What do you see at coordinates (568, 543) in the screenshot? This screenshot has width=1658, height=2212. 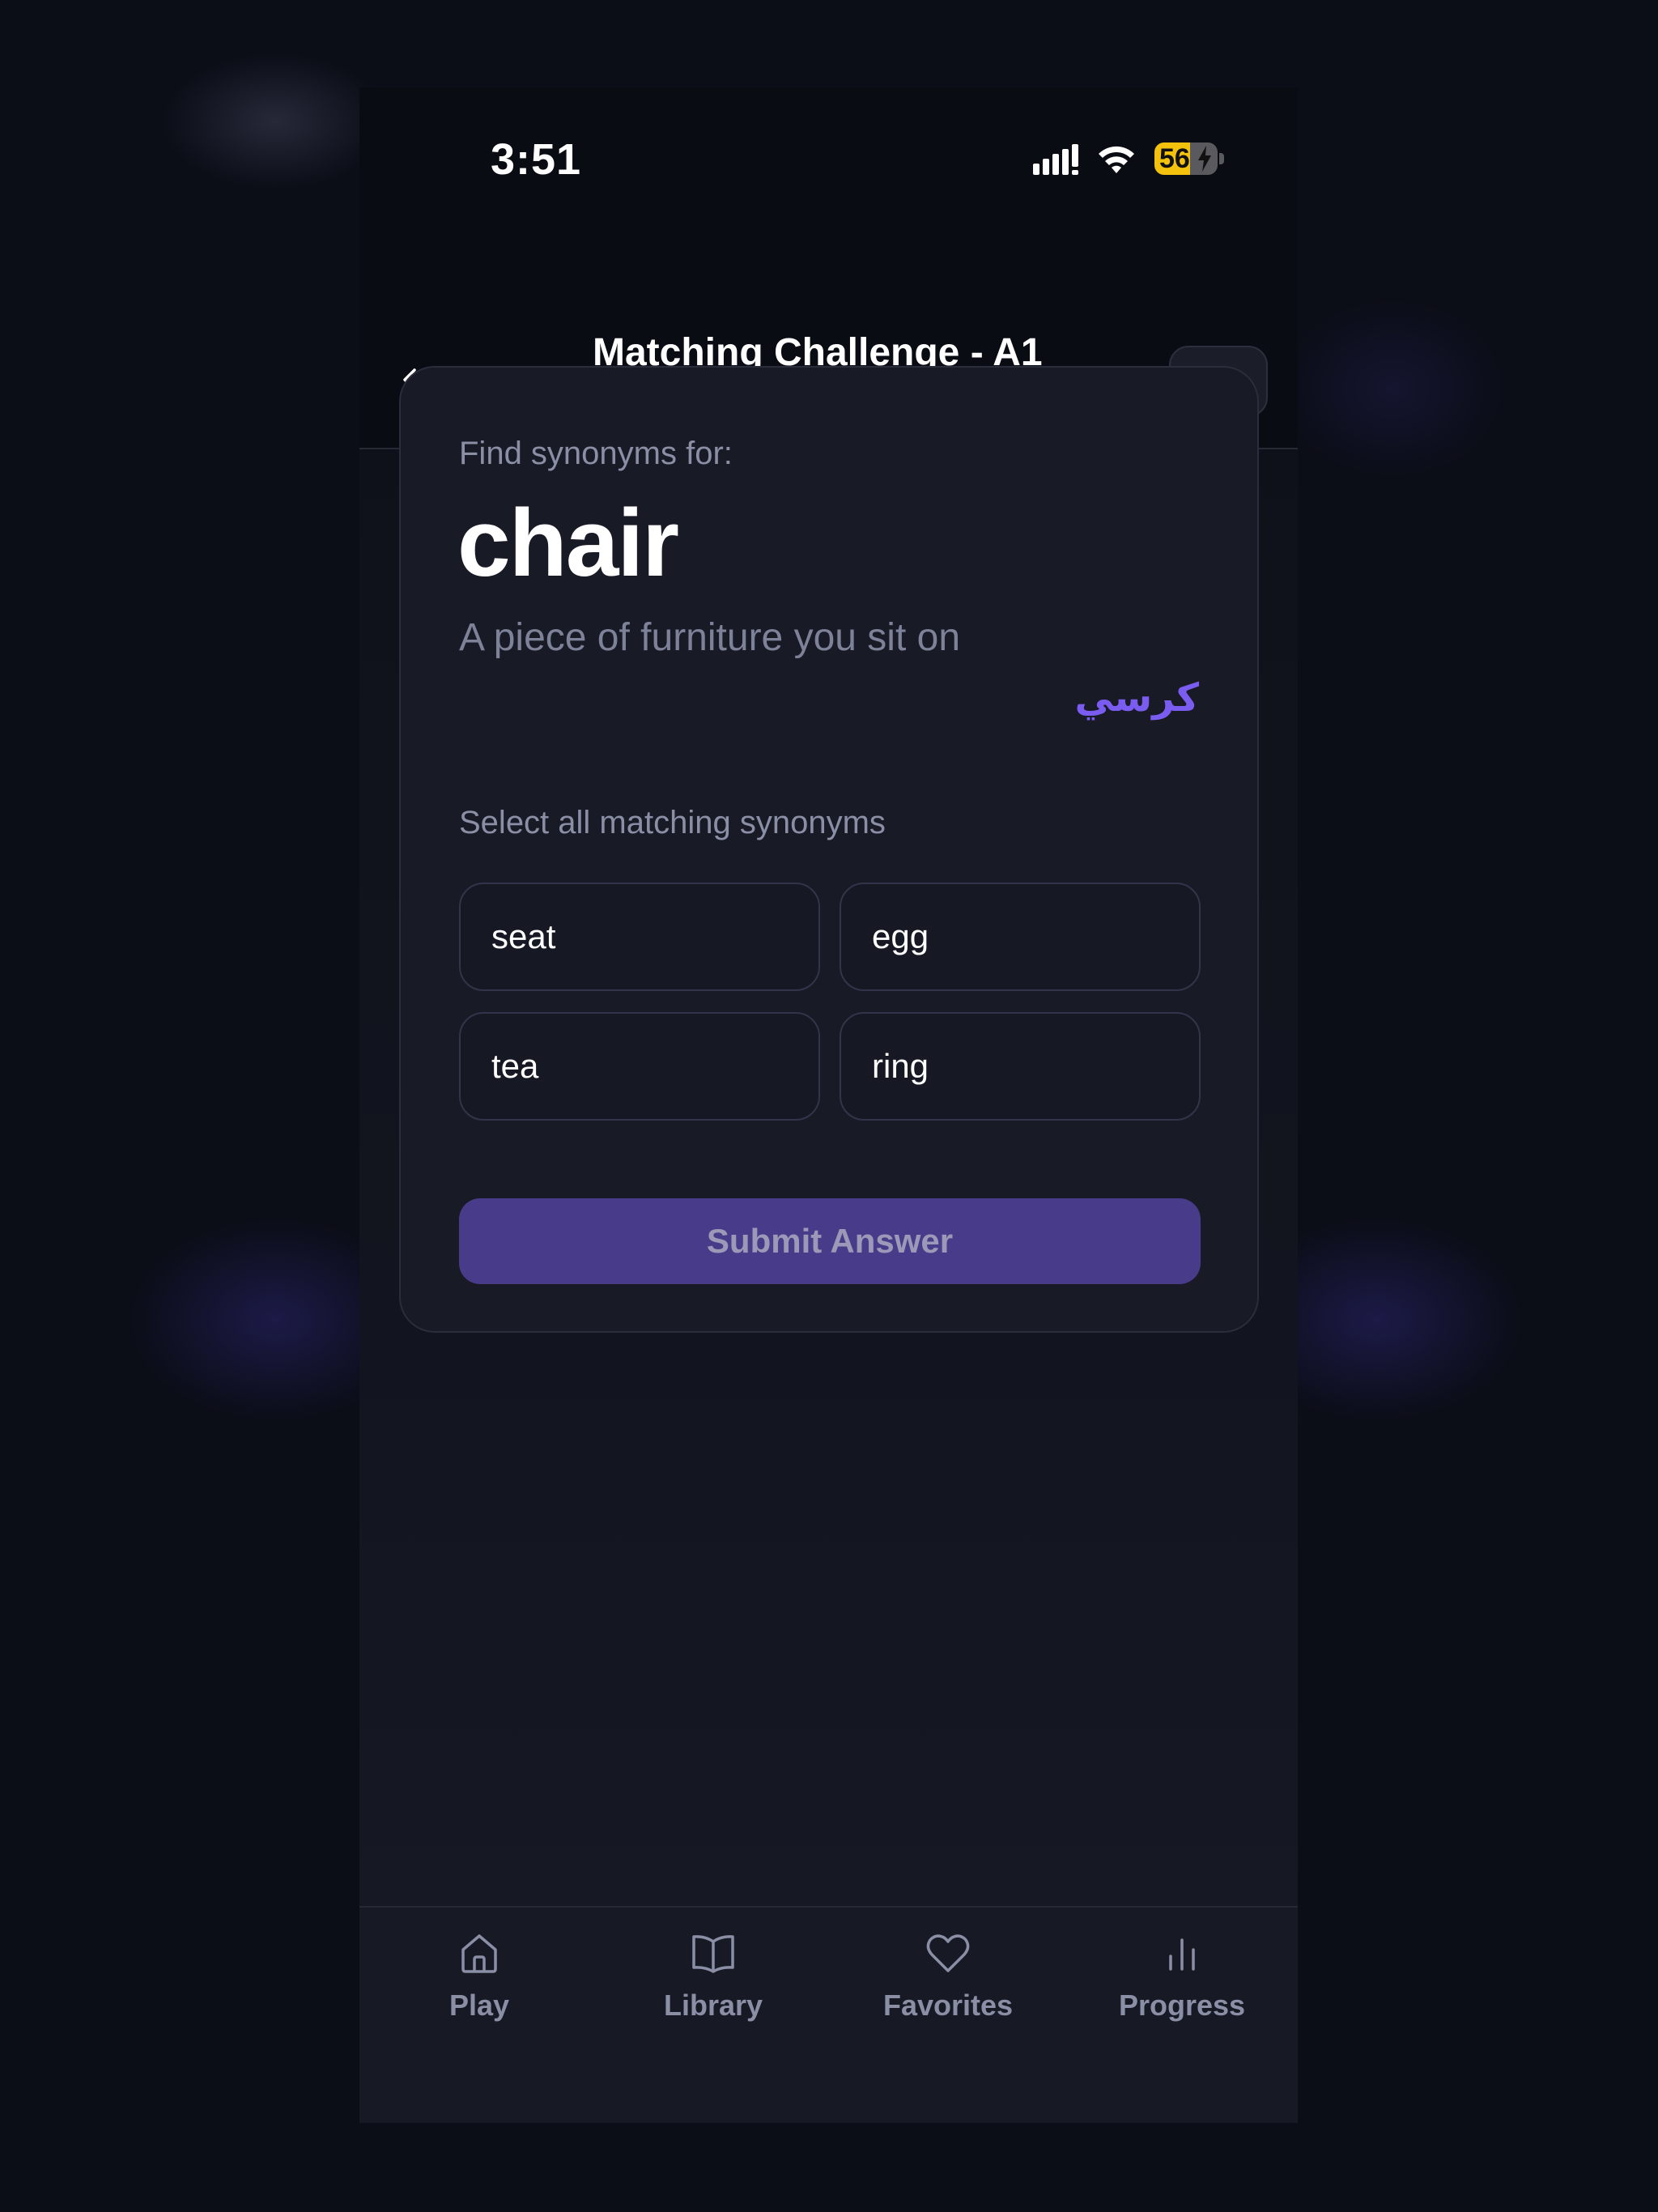 I see `target-word: chair` at bounding box center [568, 543].